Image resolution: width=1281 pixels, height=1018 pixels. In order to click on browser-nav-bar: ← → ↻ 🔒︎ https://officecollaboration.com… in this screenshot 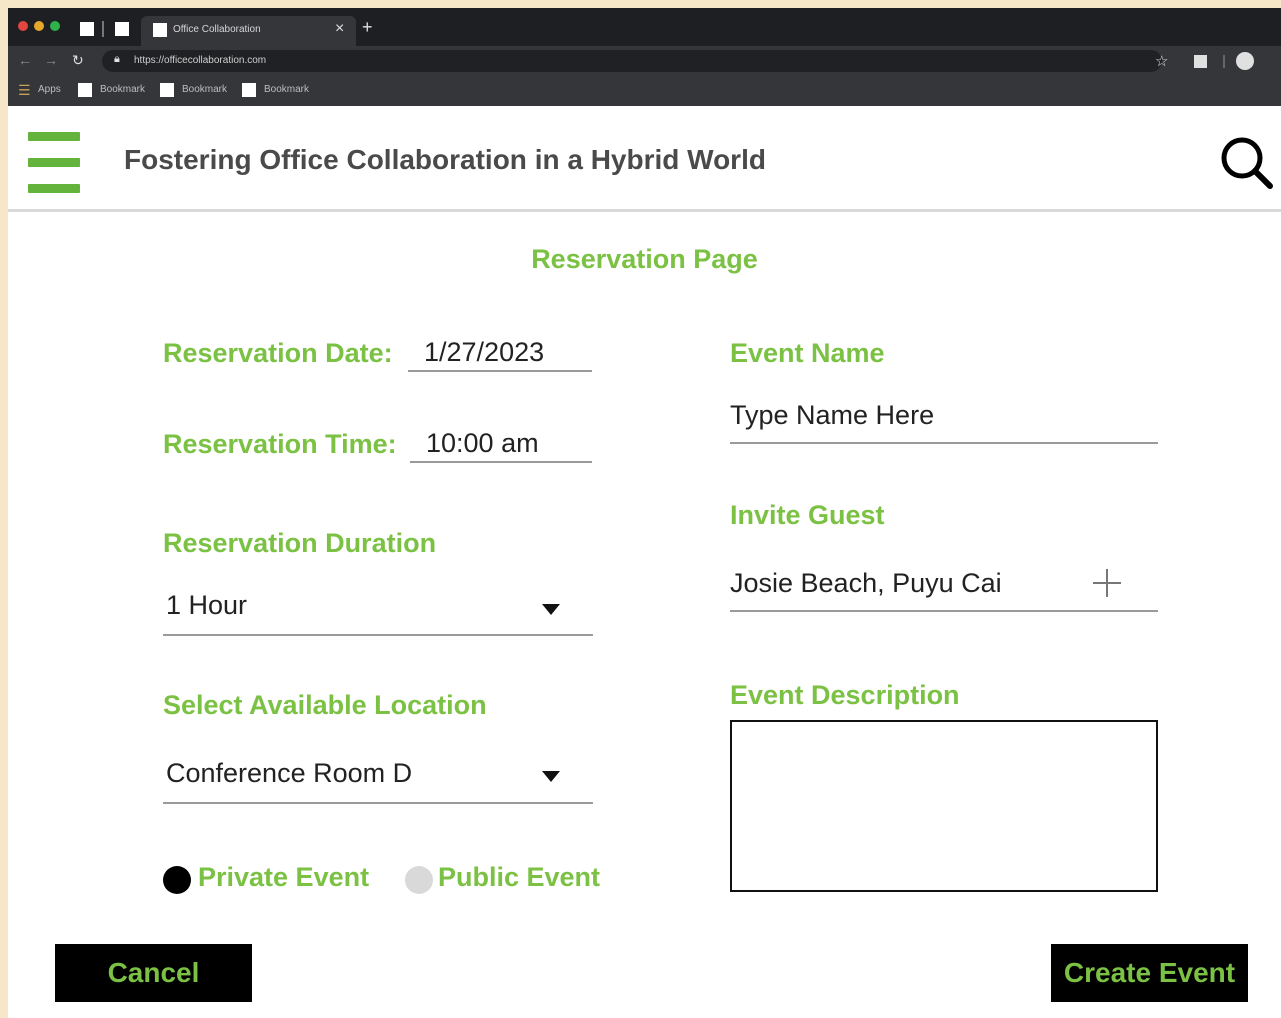, I will do `click(644, 61)`.